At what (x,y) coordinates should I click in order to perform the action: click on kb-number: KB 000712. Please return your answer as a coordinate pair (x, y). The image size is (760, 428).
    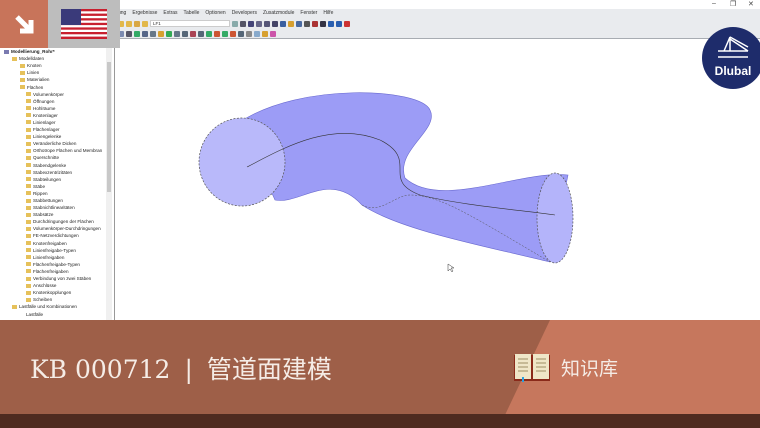
    Looking at the image, I should click on (100, 369).